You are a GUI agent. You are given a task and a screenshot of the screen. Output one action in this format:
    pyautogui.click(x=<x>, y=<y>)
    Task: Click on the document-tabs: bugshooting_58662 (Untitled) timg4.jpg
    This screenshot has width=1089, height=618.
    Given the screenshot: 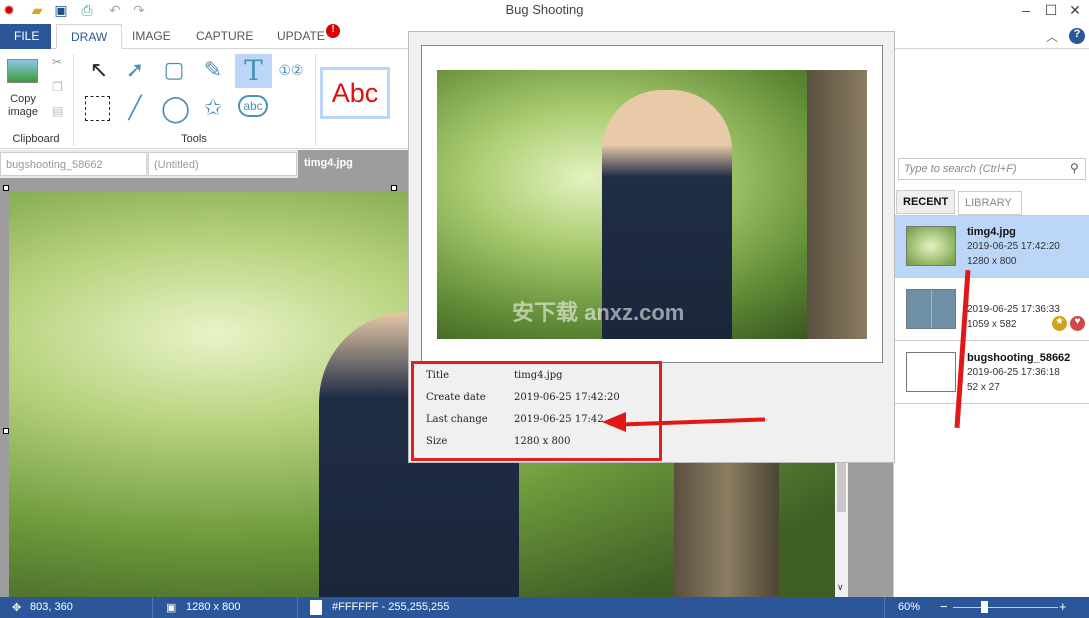 What is the action you would take?
    pyautogui.click(x=204, y=164)
    